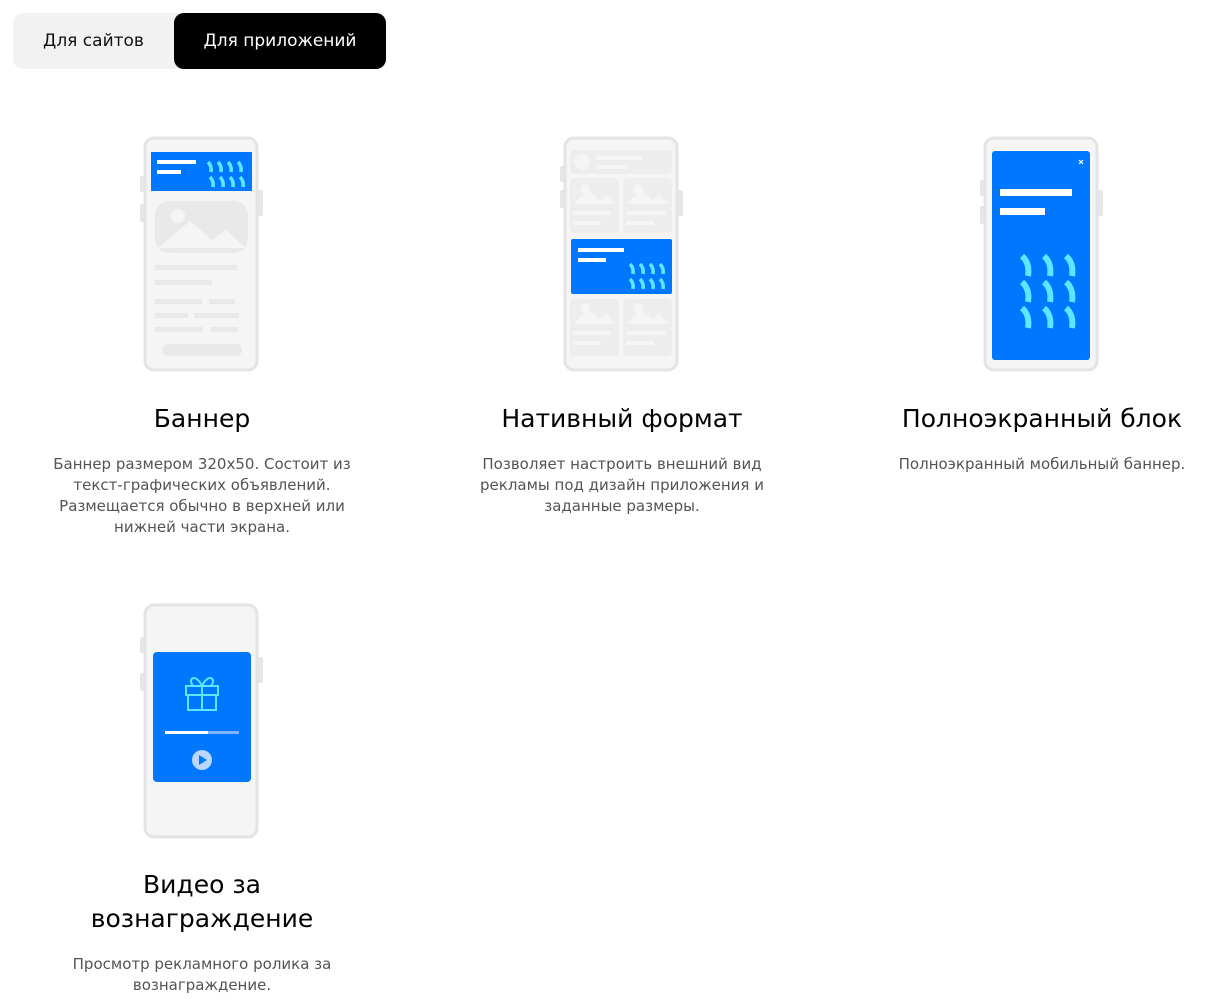 This screenshot has height=1006, width=1213. Describe the element at coordinates (202, 901) in the screenshot. I see `format-title: Видео за вознаграждение` at that location.